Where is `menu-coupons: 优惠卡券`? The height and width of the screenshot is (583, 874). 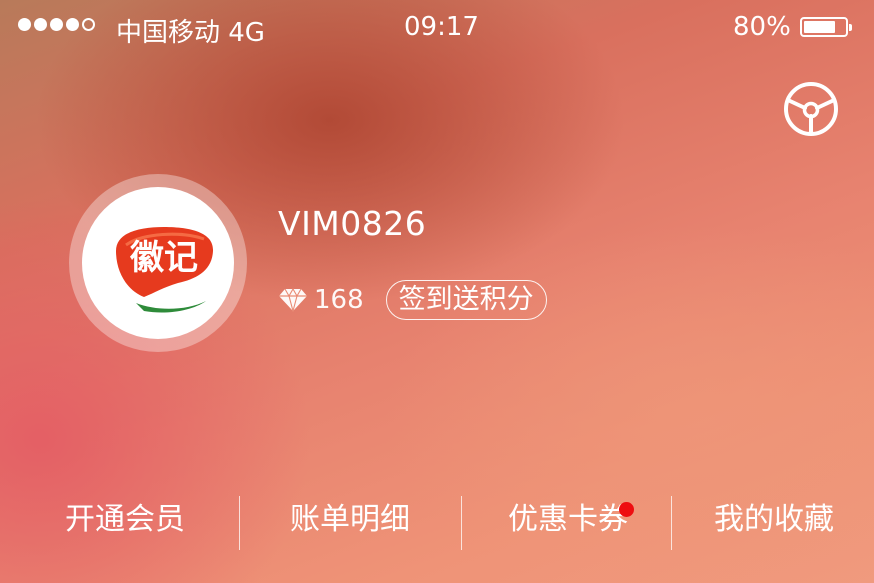 menu-coupons: 优惠卡券 is located at coordinates (568, 520).